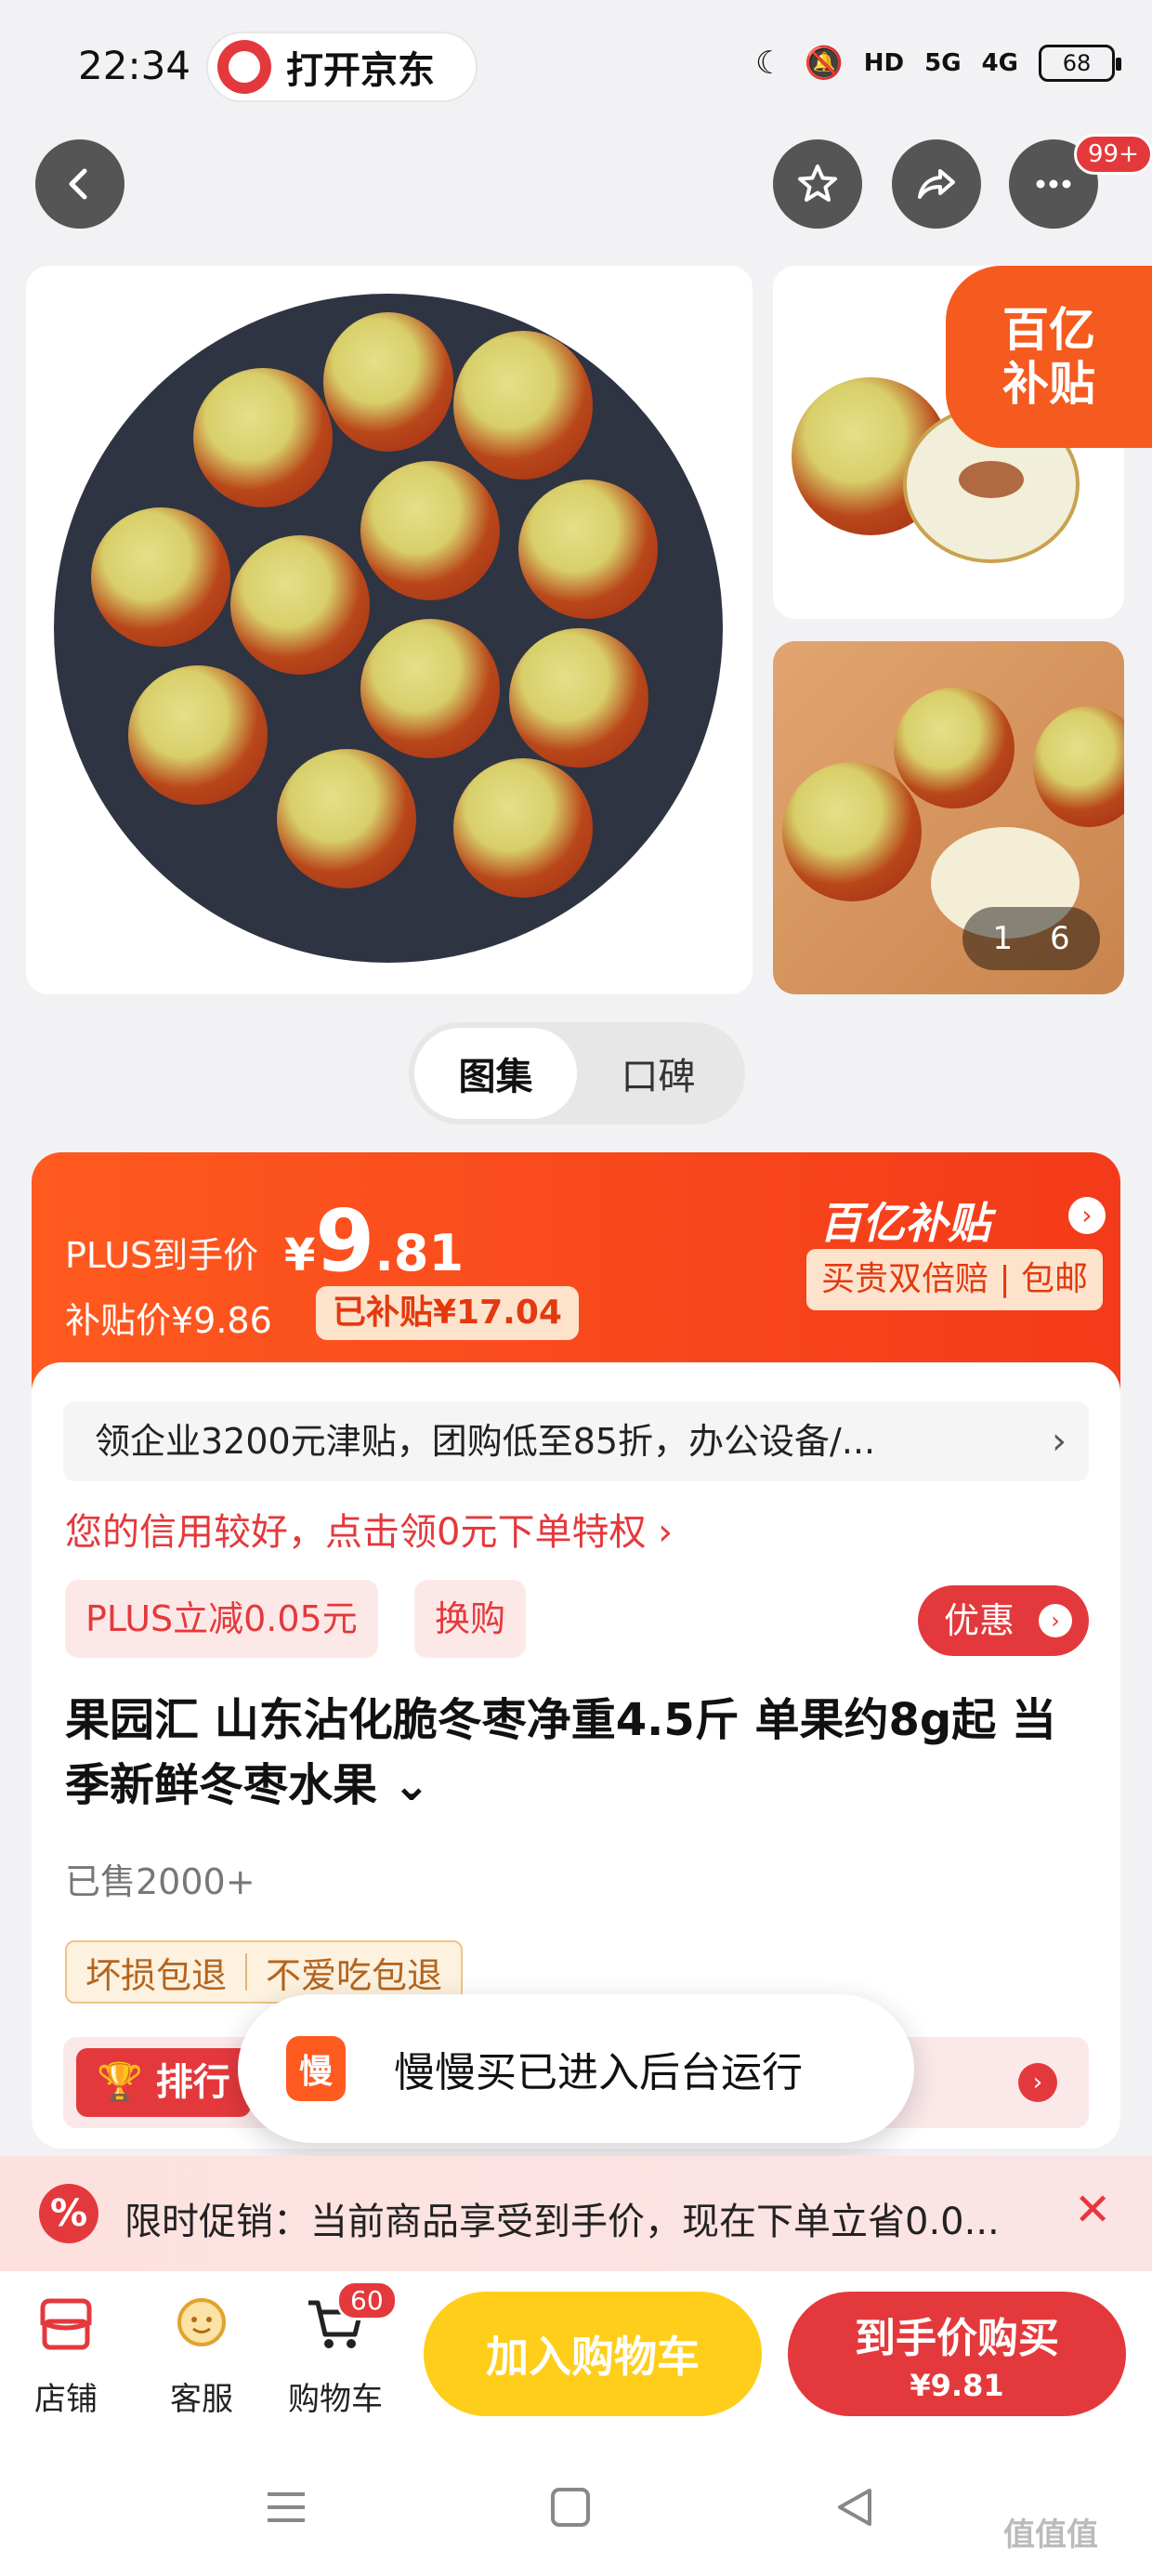 The height and width of the screenshot is (2576, 1152). I want to click on tab-gallery: 图集, so click(496, 1073).